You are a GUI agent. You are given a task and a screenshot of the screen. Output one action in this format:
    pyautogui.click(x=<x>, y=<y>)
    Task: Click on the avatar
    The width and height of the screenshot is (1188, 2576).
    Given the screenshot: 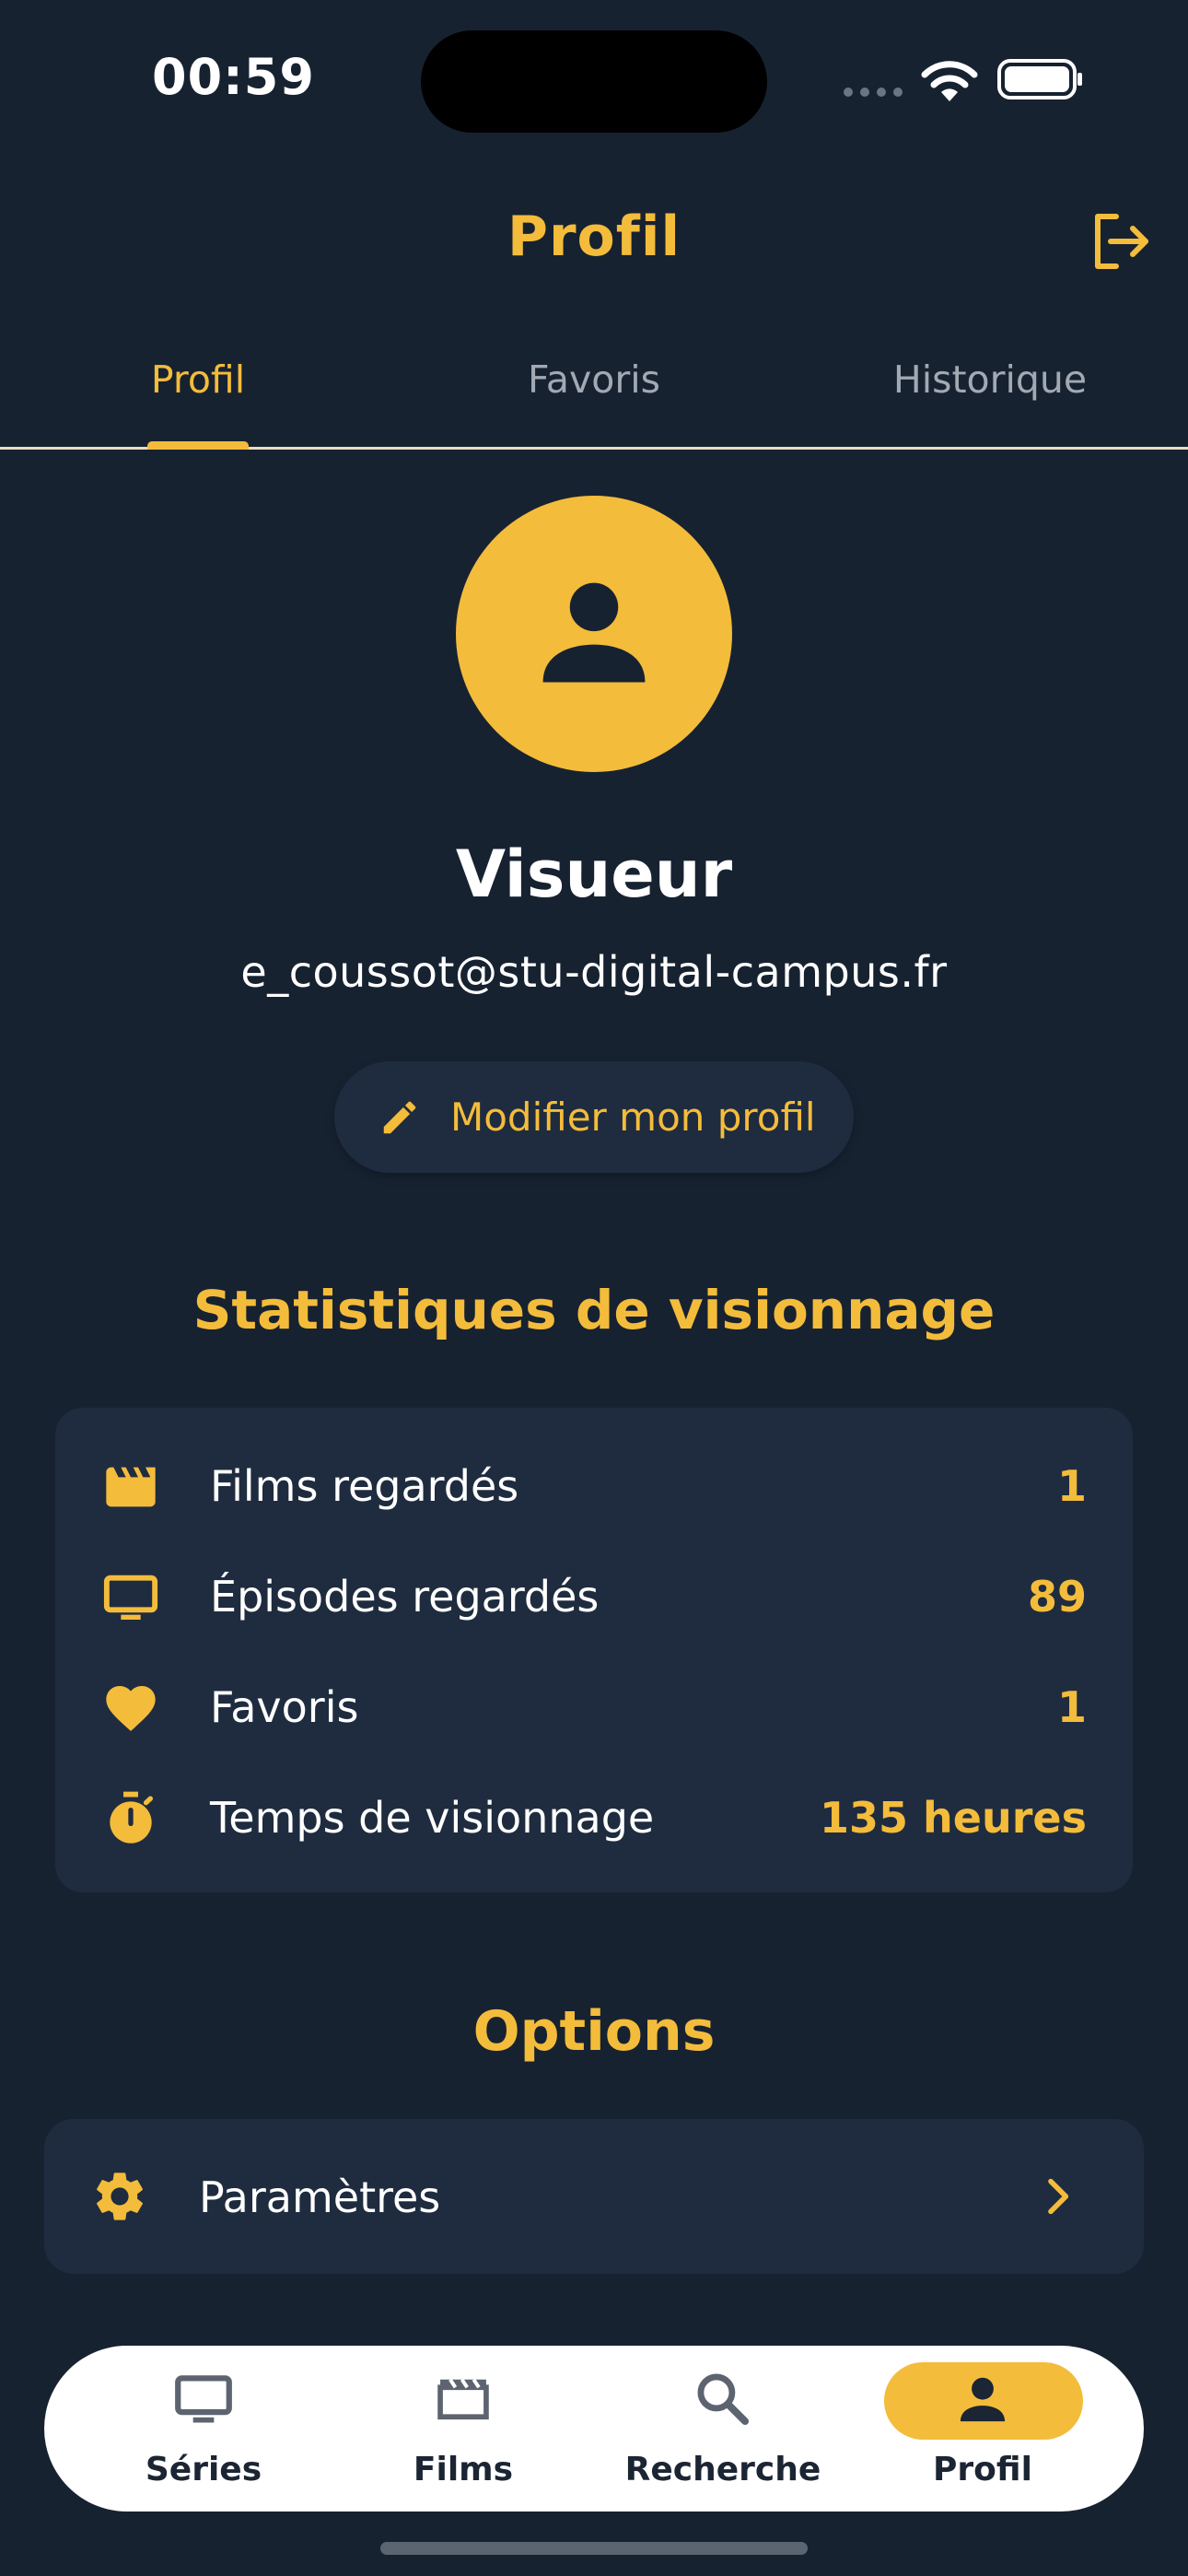 What is the action you would take?
    pyautogui.click(x=594, y=634)
    